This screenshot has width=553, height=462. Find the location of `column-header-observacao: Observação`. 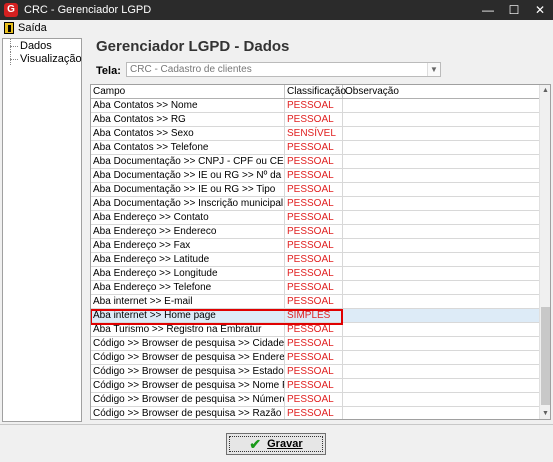

column-header-observacao: Observação is located at coordinates (441, 91).